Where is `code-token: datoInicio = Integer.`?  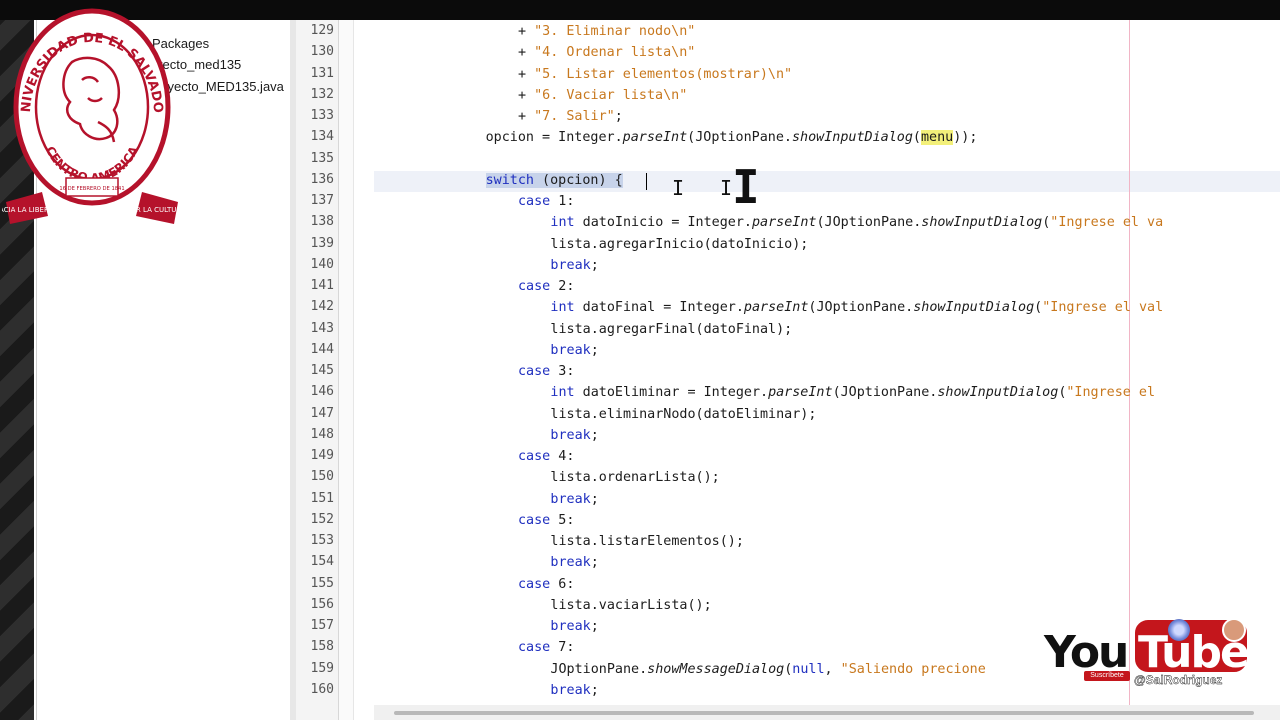 code-token: datoInicio = Integer. is located at coordinates (663, 223).